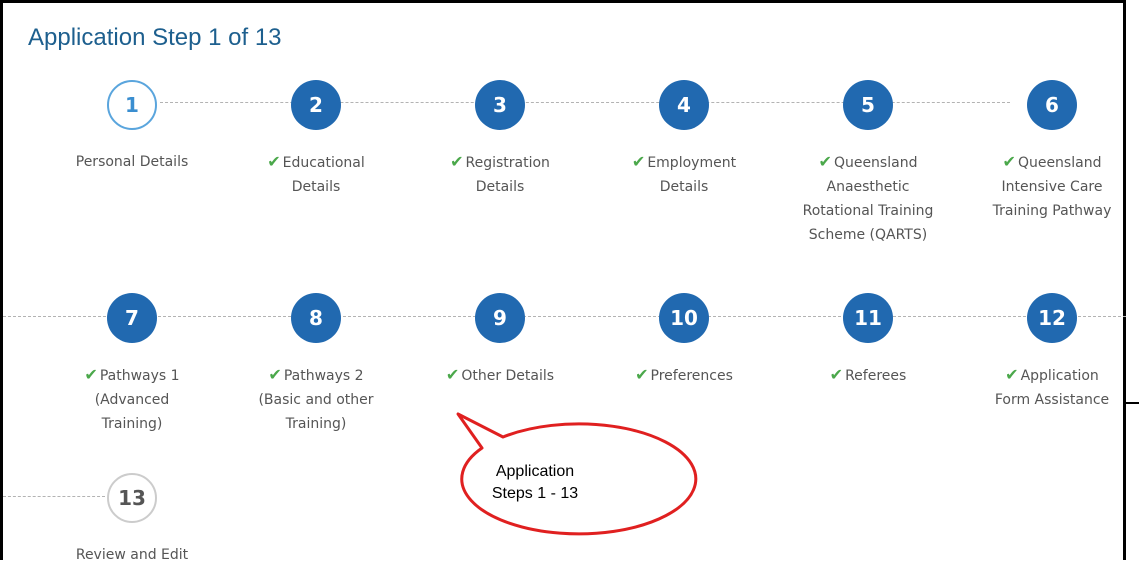  I want to click on step-label-line: Review and Edit, so click(132, 555).